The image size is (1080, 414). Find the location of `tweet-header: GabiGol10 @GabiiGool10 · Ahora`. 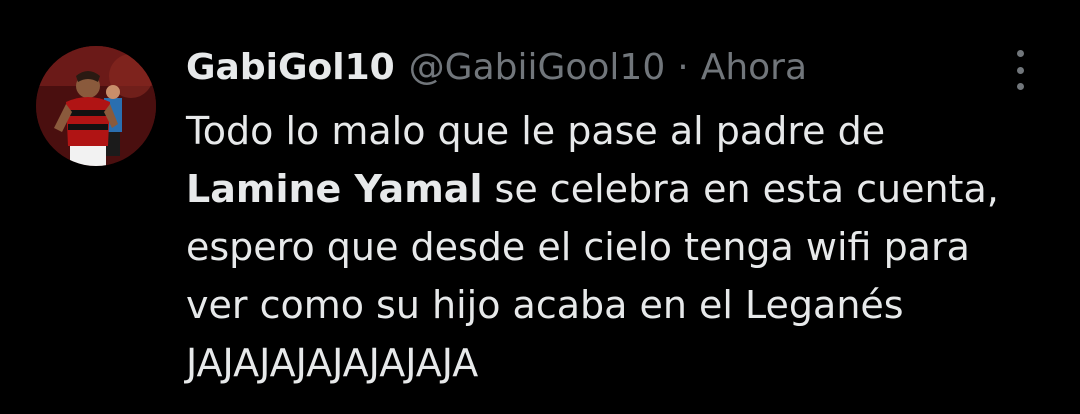

tweet-header: GabiGol10 @GabiiGool10 · Ahora is located at coordinates (496, 68).